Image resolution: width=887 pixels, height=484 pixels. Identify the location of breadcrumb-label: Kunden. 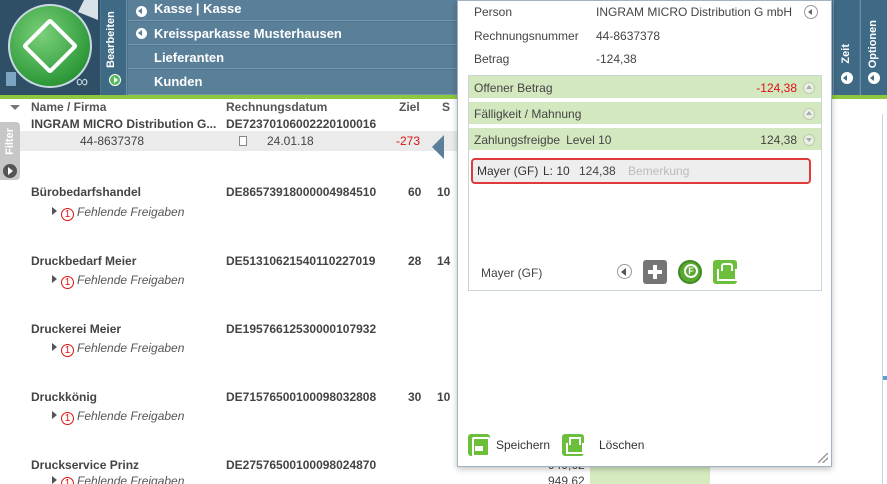
(178, 81).